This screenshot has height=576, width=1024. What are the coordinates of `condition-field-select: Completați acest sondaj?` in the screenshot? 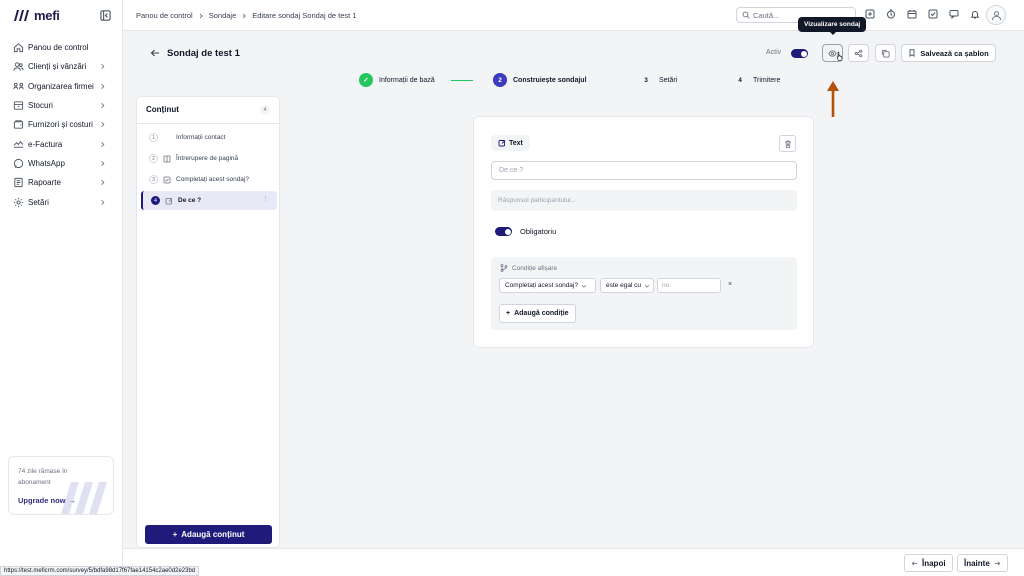 It's located at (547, 285).